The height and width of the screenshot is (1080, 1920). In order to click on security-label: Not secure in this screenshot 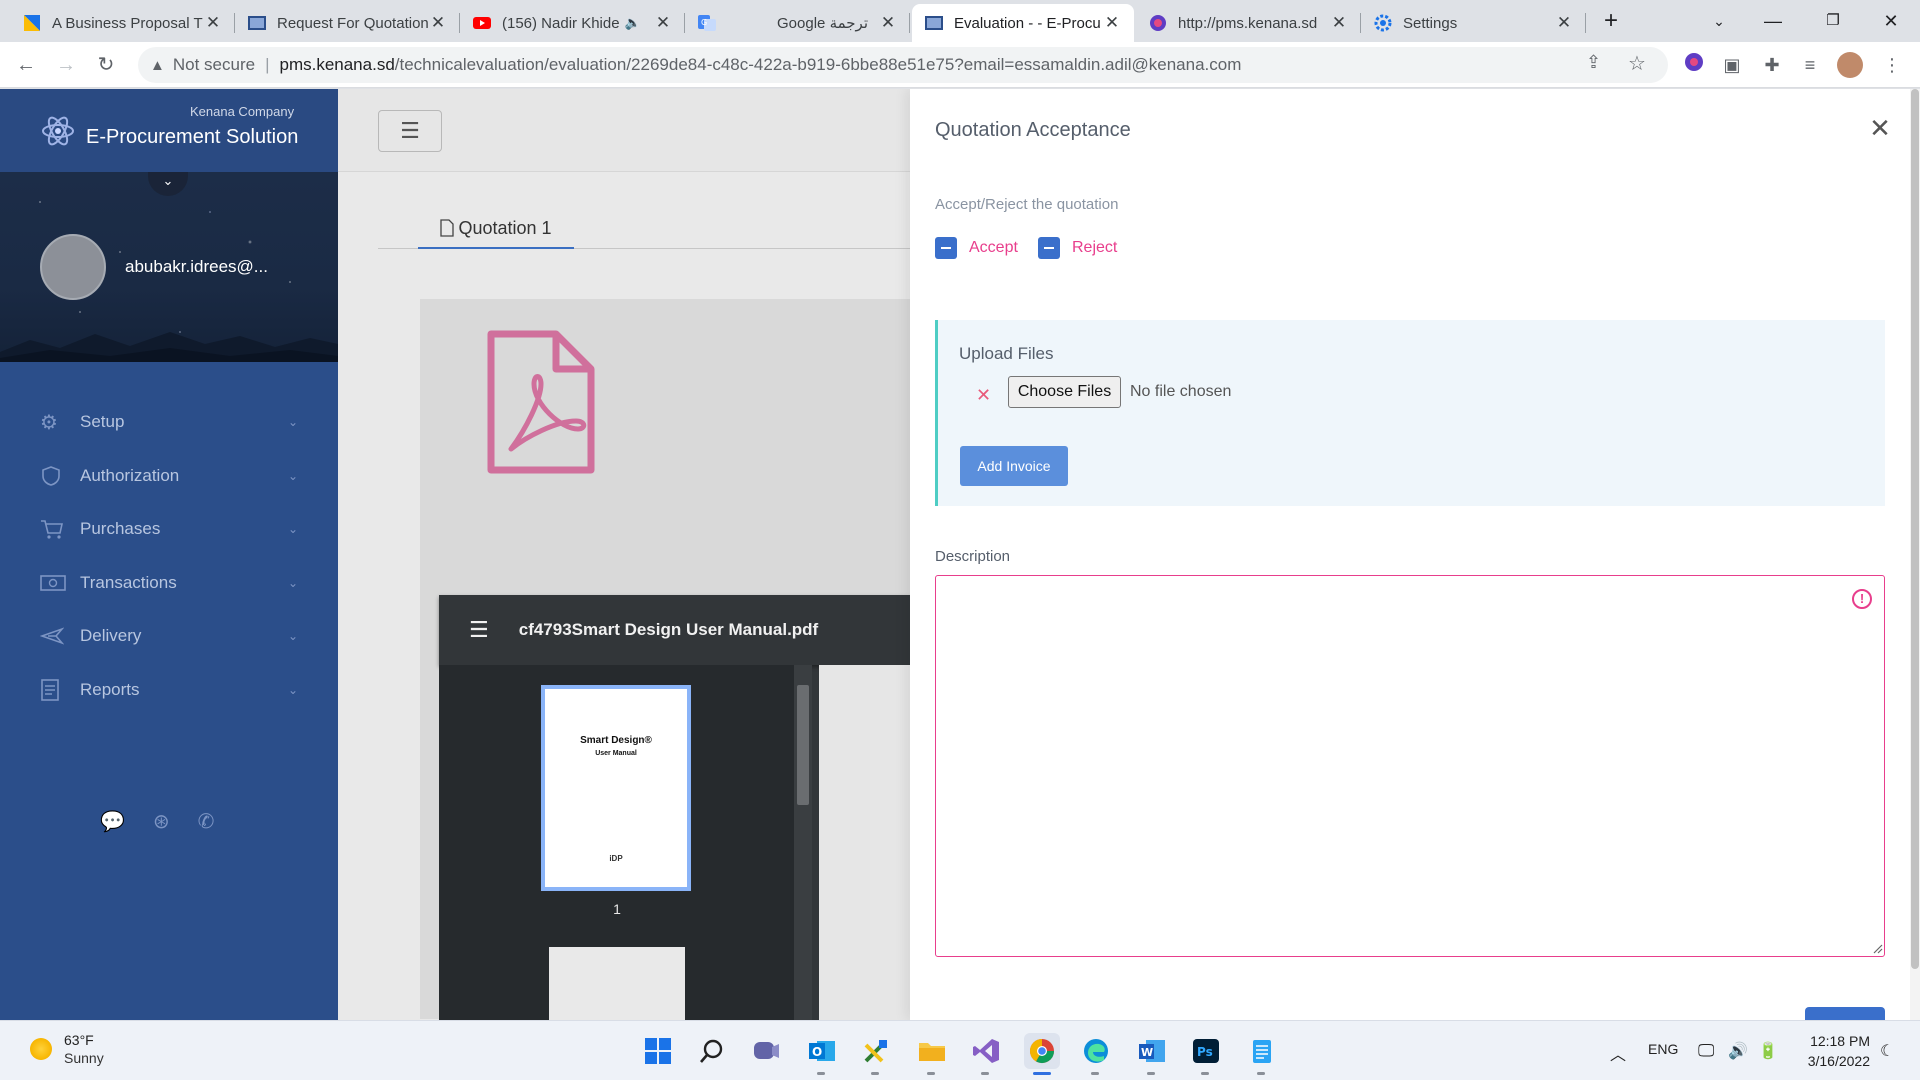, I will do `click(214, 65)`.